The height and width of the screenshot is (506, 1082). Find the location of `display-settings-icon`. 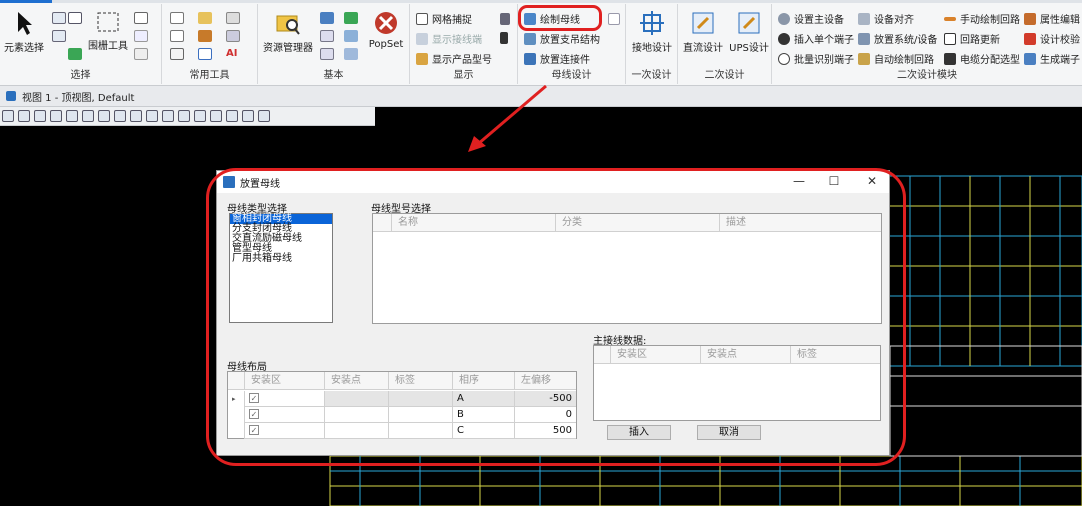

display-settings-icon is located at coordinates (505, 19).